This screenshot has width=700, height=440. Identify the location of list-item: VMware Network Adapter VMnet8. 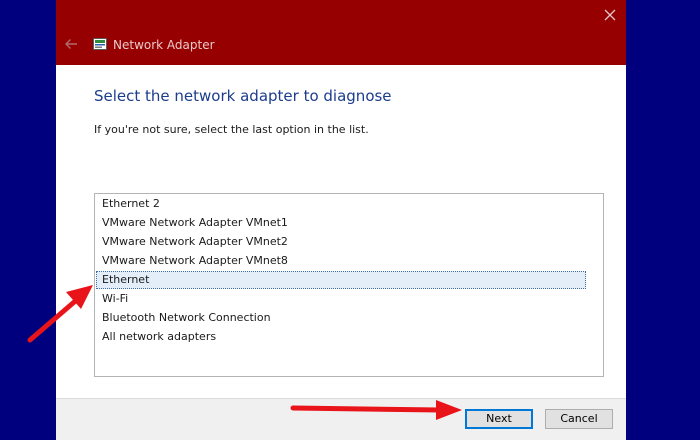
(341, 261).